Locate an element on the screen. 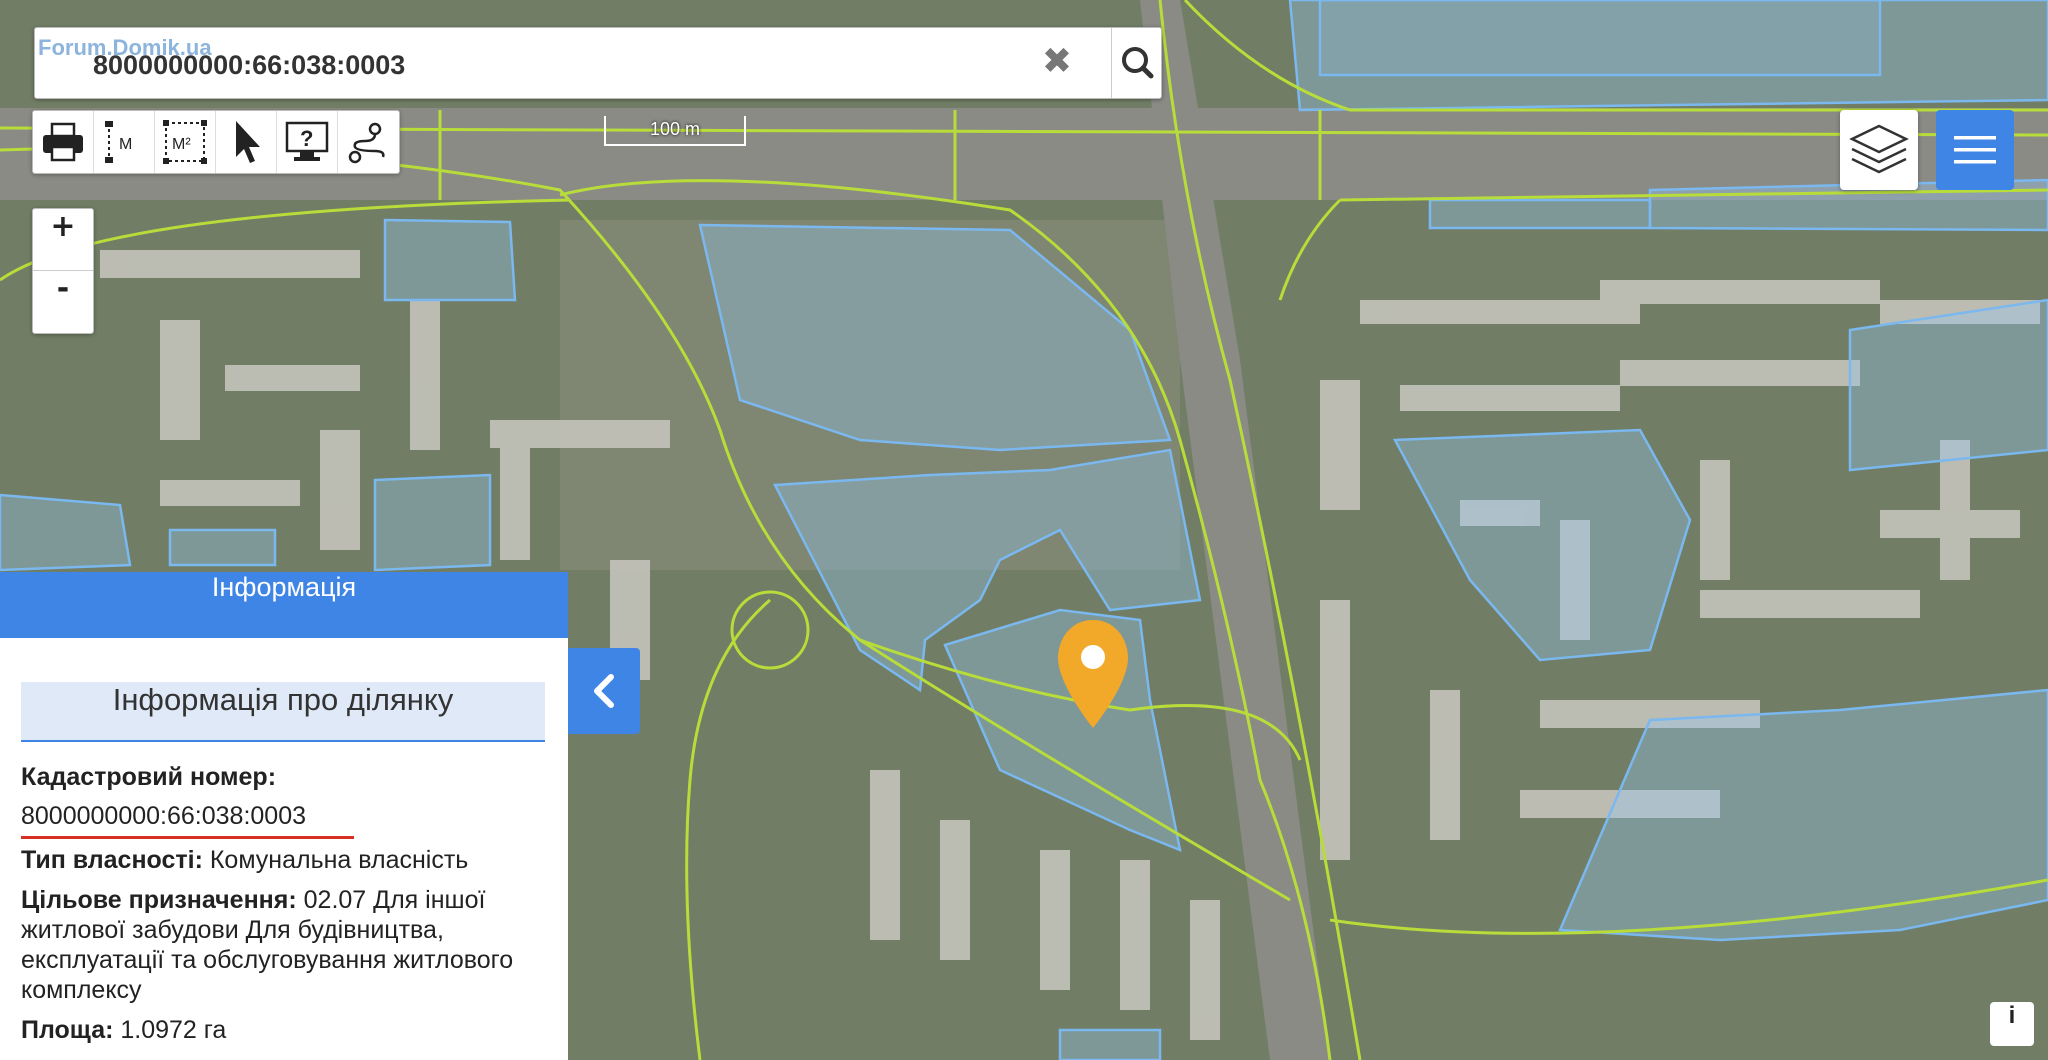 The width and height of the screenshot is (2048, 1060). map-toolbar: M M² ? is located at coordinates (216, 142).